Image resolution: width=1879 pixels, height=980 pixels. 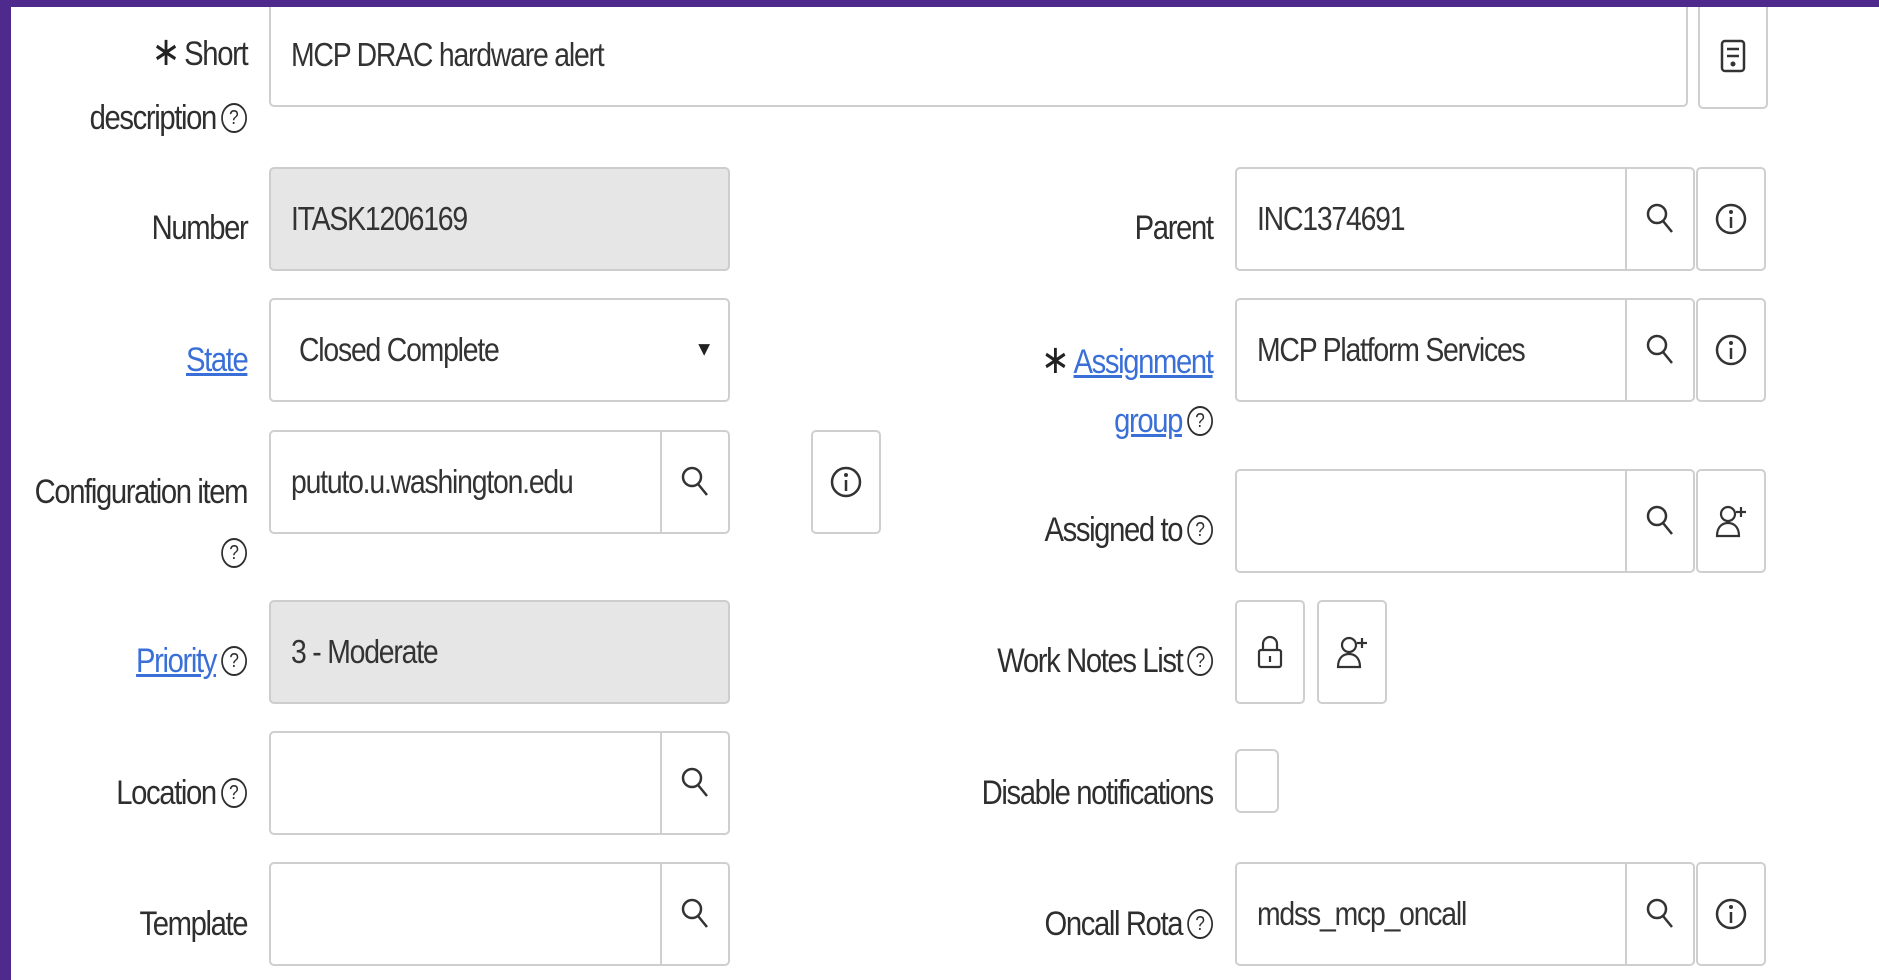 I want to click on template-search-button, so click(x=694, y=914).